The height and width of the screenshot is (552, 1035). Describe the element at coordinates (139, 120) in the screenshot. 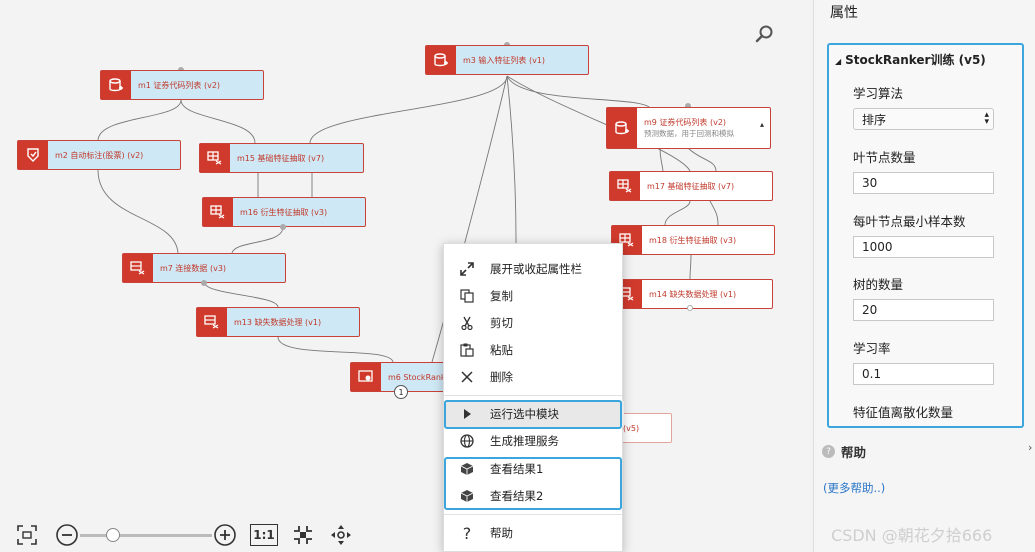

I see `wire-m1-m2` at that location.